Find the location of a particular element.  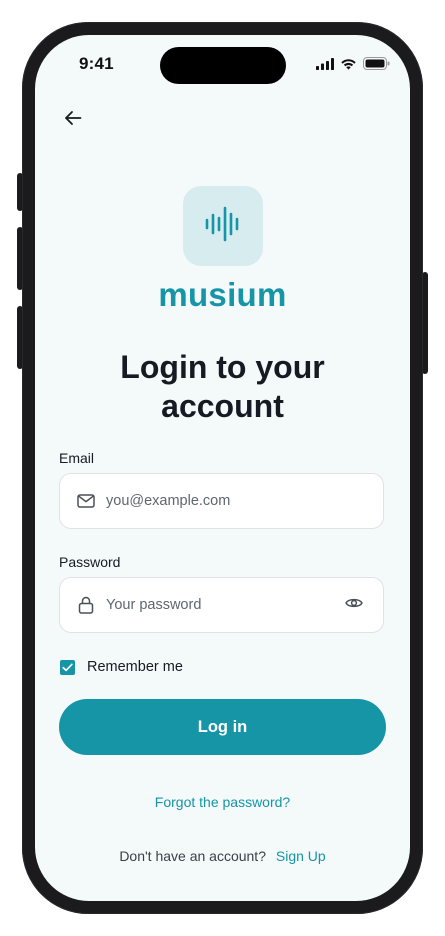

password-label: Password is located at coordinates (90, 562).